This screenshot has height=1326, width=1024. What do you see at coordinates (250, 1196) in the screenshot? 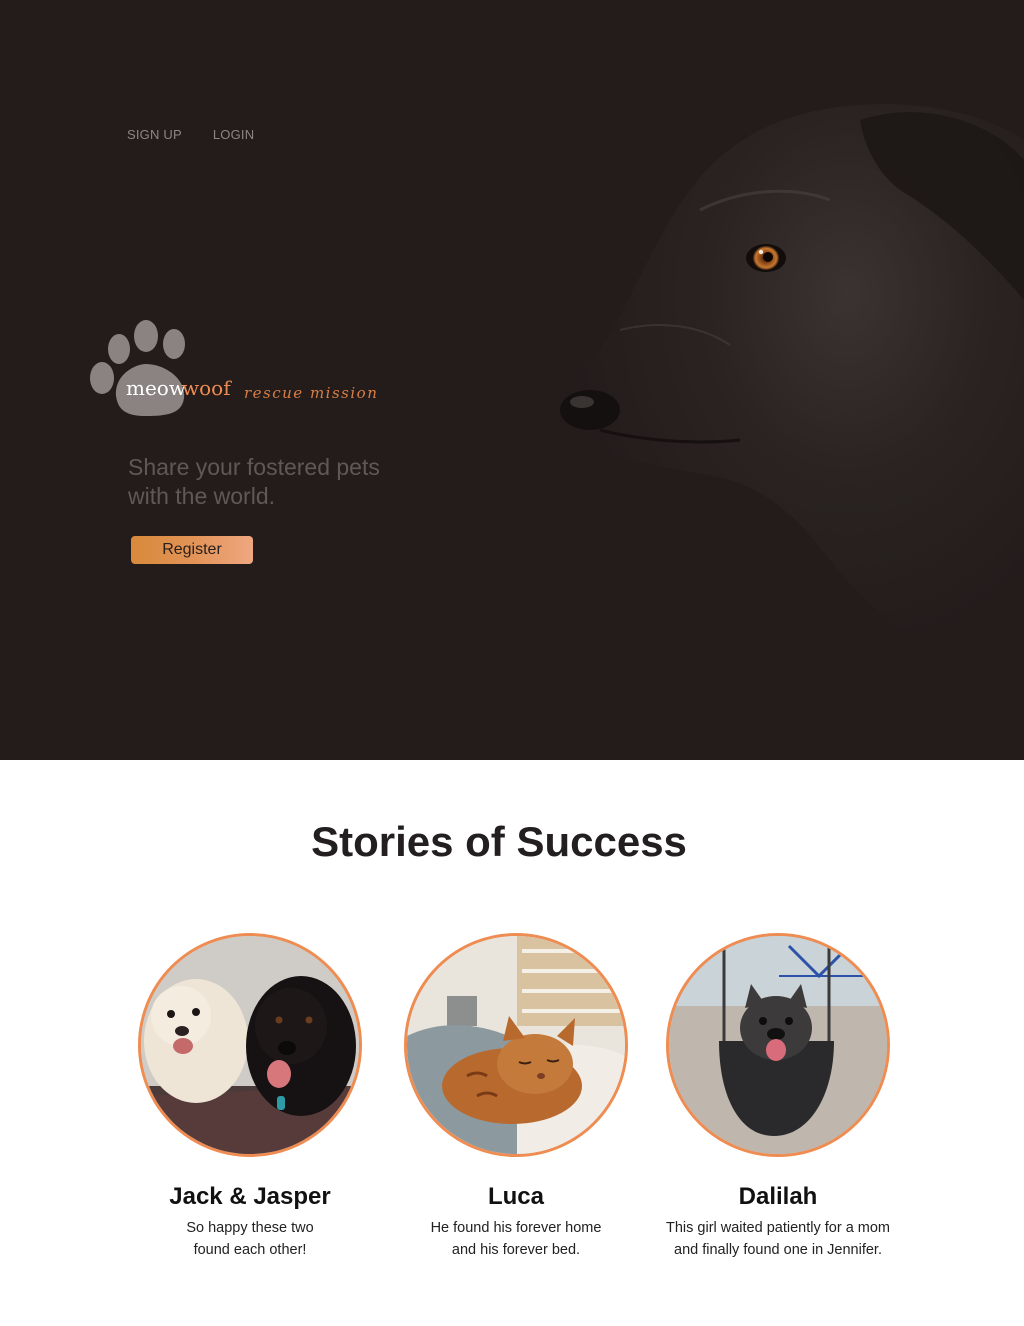
I see `story-name: Jack & Jasper` at bounding box center [250, 1196].